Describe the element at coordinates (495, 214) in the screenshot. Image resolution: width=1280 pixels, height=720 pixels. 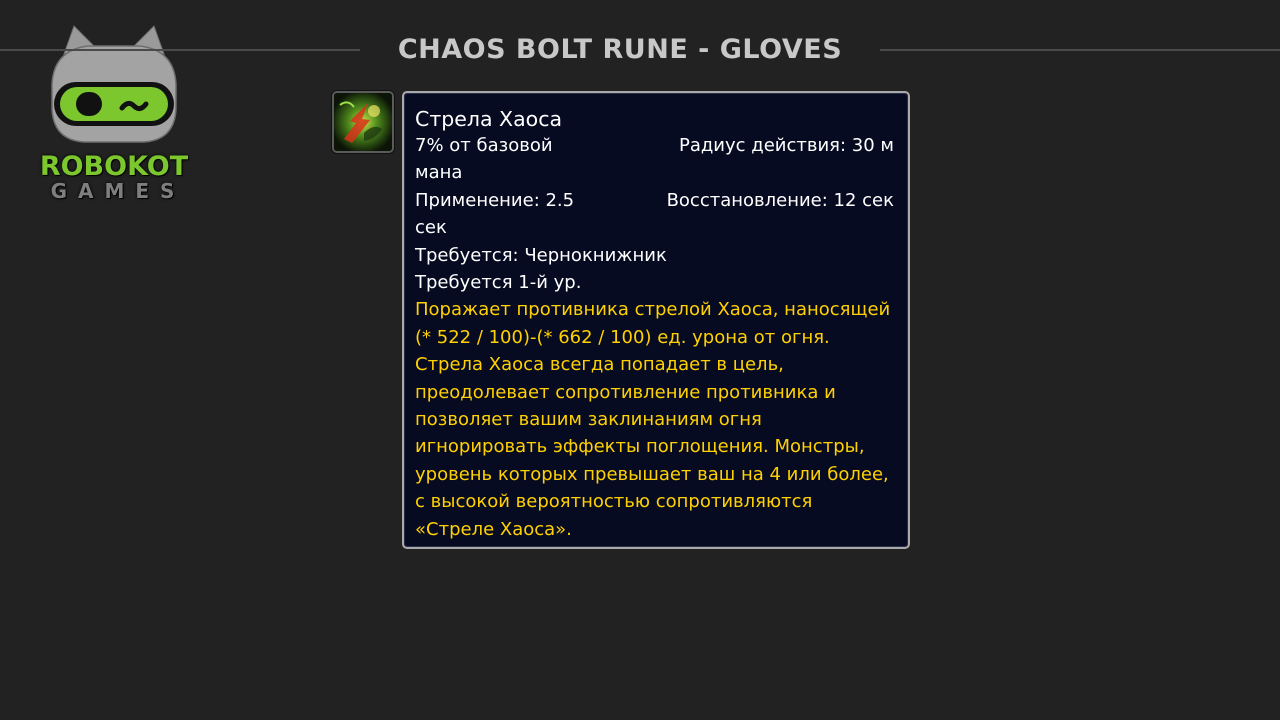
I see `cast-time: Применение: 2.5 сек` at that location.